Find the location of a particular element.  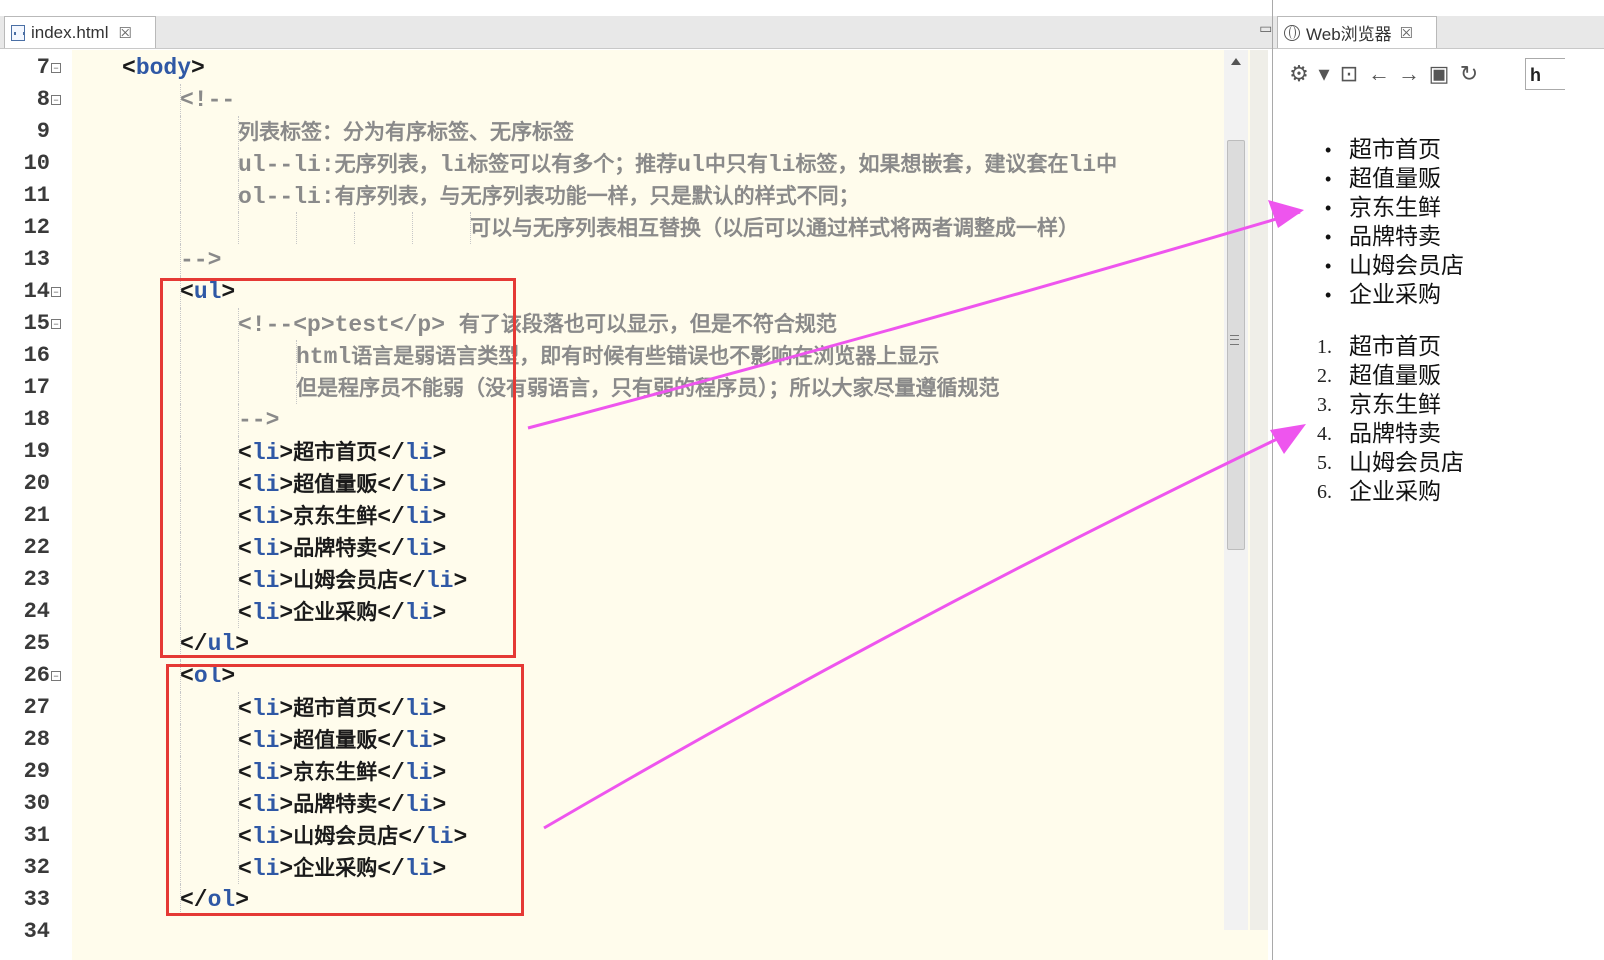

comment-token: <!-- is located at coordinates (208, 100).